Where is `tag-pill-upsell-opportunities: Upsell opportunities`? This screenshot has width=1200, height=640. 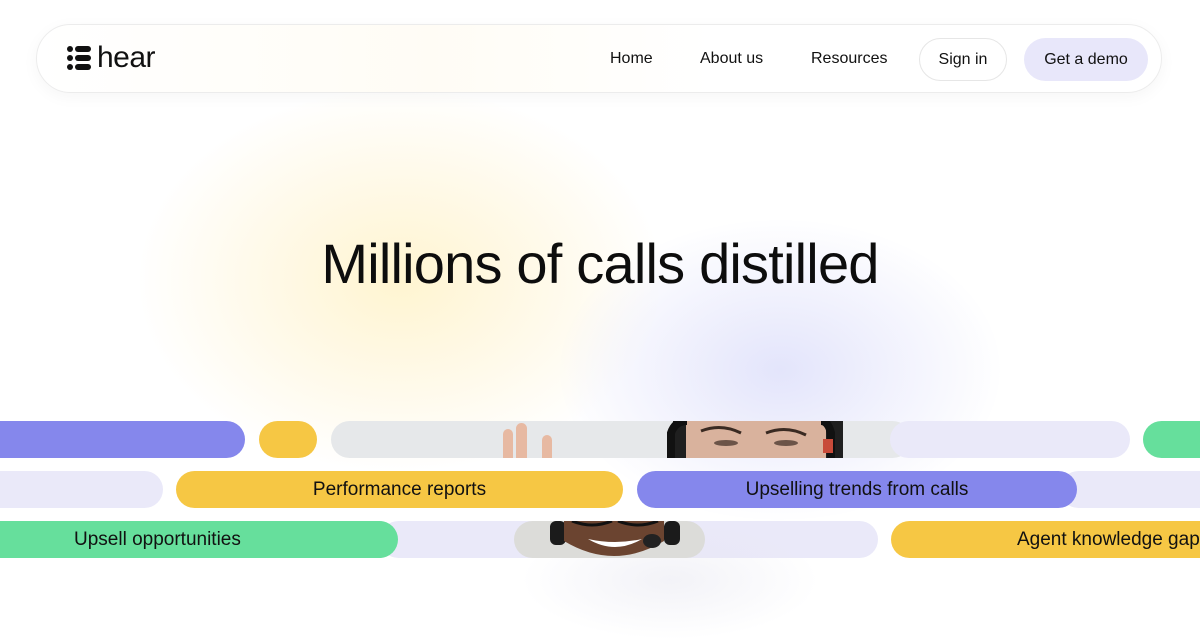
tag-pill-upsell-opportunities: Upsell opportunities is located at coordinates (199, 539).